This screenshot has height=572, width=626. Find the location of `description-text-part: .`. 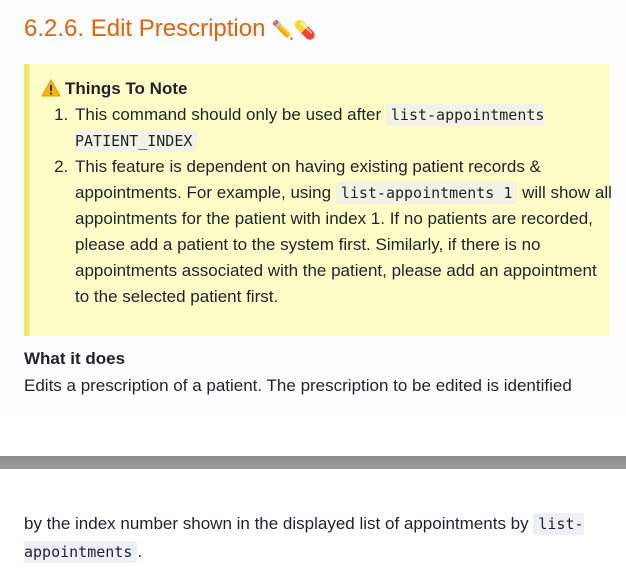

description-text-part: . is located at coordinates (140, 551).